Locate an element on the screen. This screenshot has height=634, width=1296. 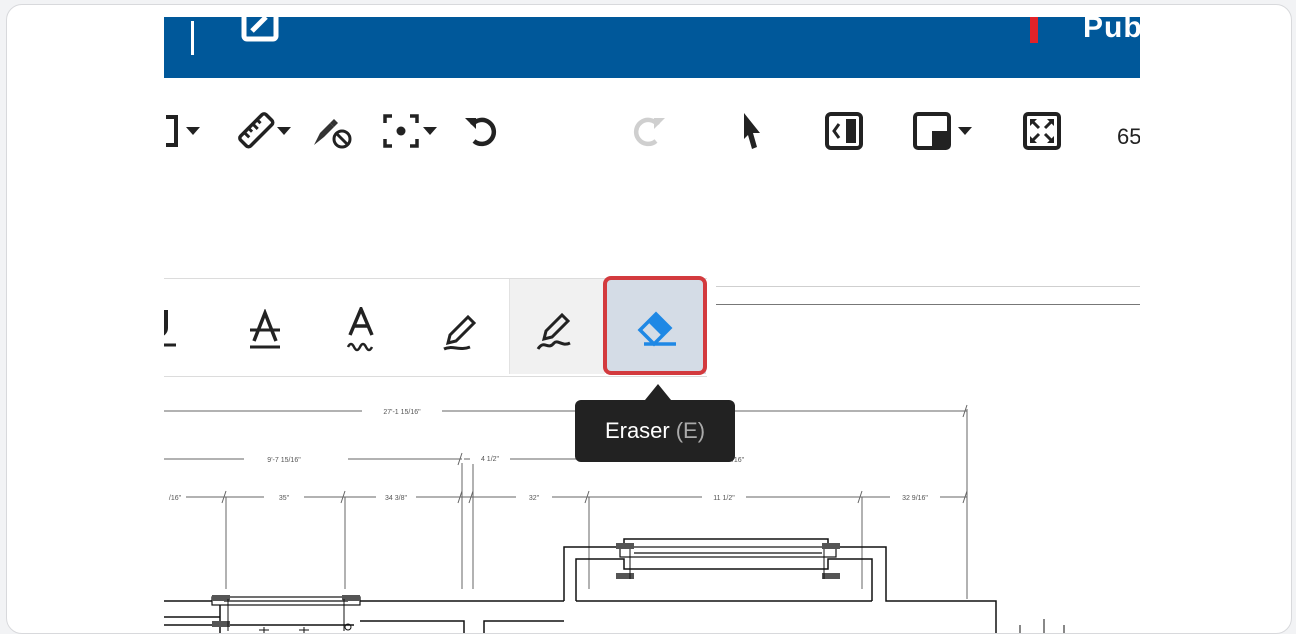
squiggly-button is located at coordinates (361, 331).